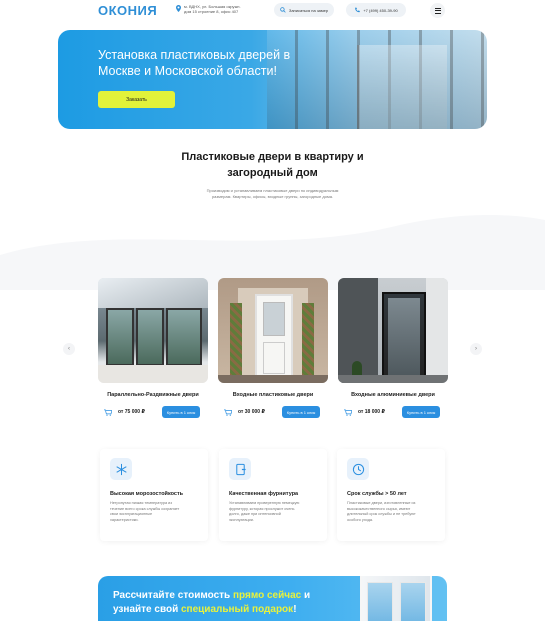 The width and height of the screenshot is (545, 621). I want to click on hamburger-icon, so click(437, 10).